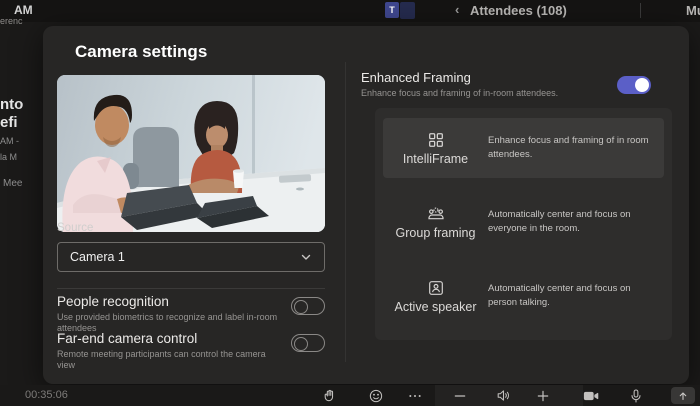 The height and width of the screenshot is (406, 700). Describe the element at coordinates (436, 214) in the screenshot. I see `group-icon` at that location.